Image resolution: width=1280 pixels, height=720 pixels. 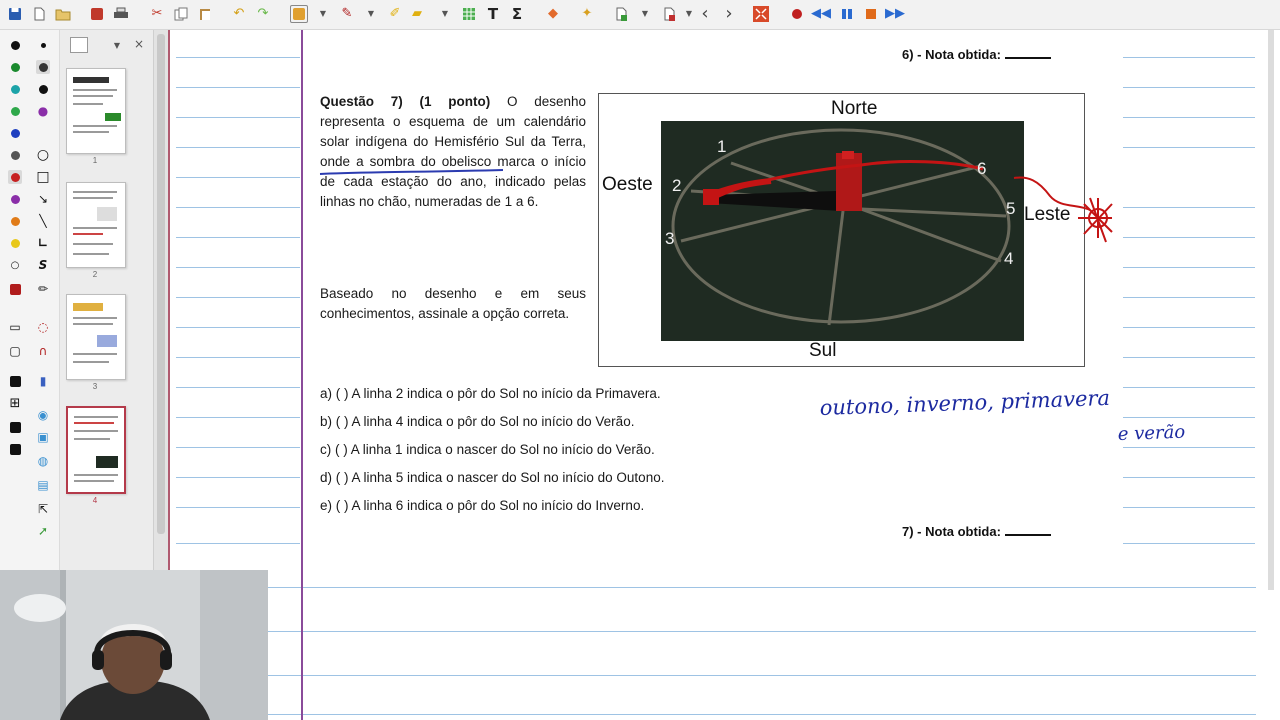 What do you see at coordinates (39, 14) in the screenshot?
I see `new-page-icon` at bounding box center [39, 14].